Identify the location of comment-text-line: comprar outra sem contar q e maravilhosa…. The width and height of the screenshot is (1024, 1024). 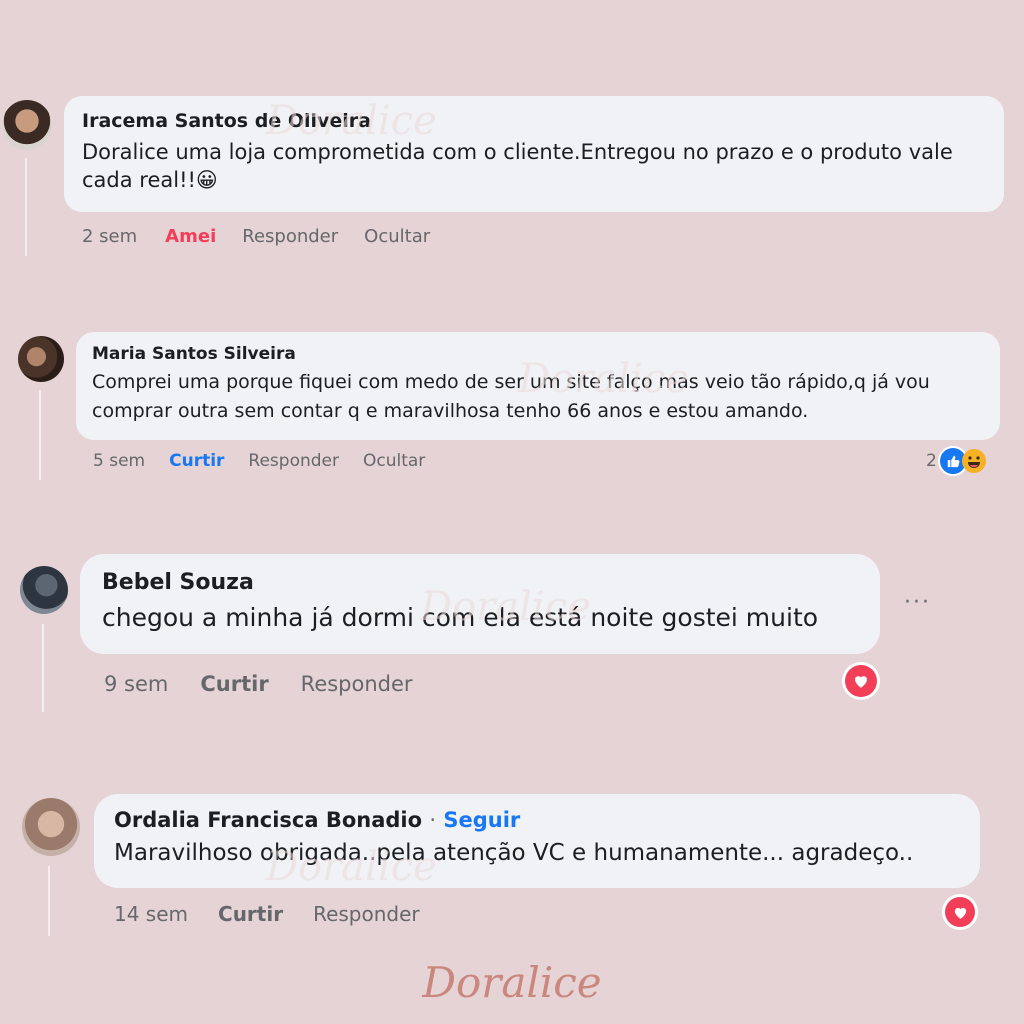
(450, 410).